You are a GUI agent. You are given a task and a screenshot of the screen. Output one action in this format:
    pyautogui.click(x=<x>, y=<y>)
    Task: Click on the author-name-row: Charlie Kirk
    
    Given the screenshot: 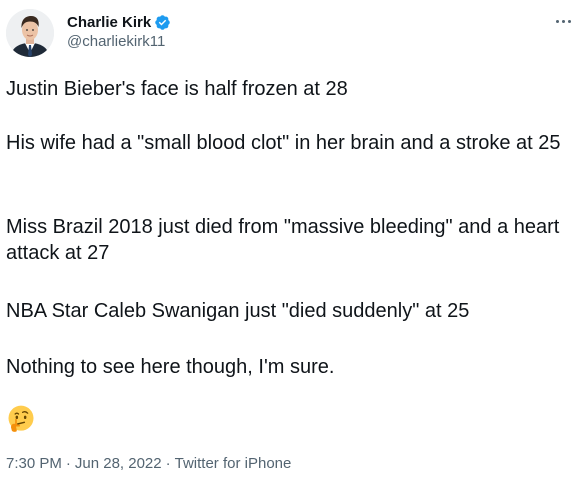 What is the action you would take?
    pyautogui.click(x=119, y=22)
    